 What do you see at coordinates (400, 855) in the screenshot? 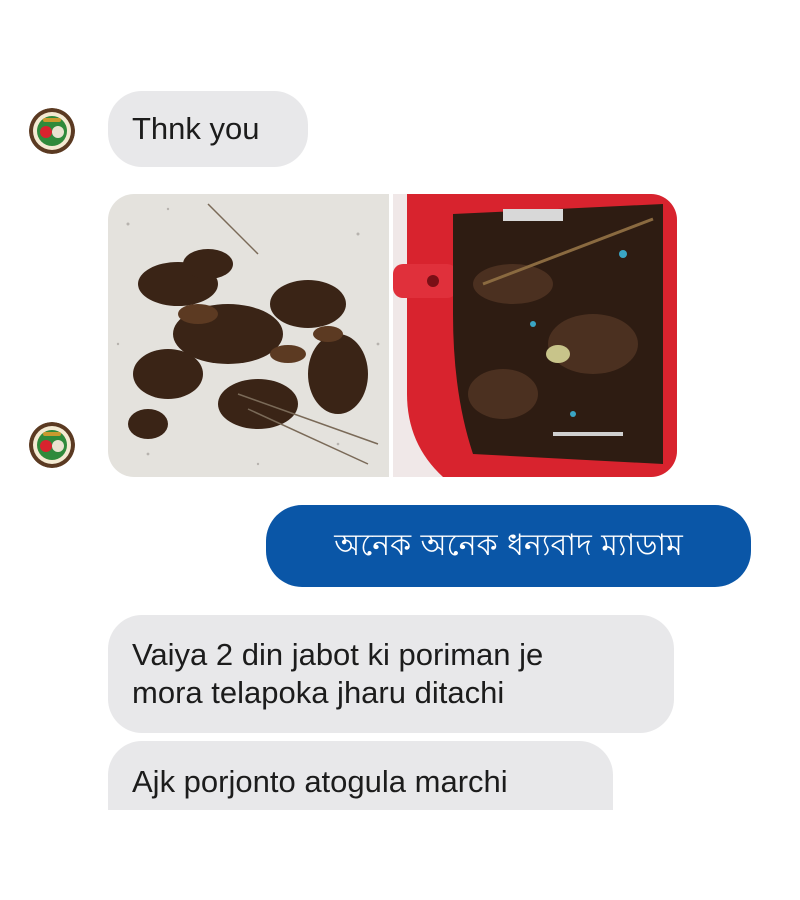
I see `message-list-bottom-fade` at bounding box center [400, 855].